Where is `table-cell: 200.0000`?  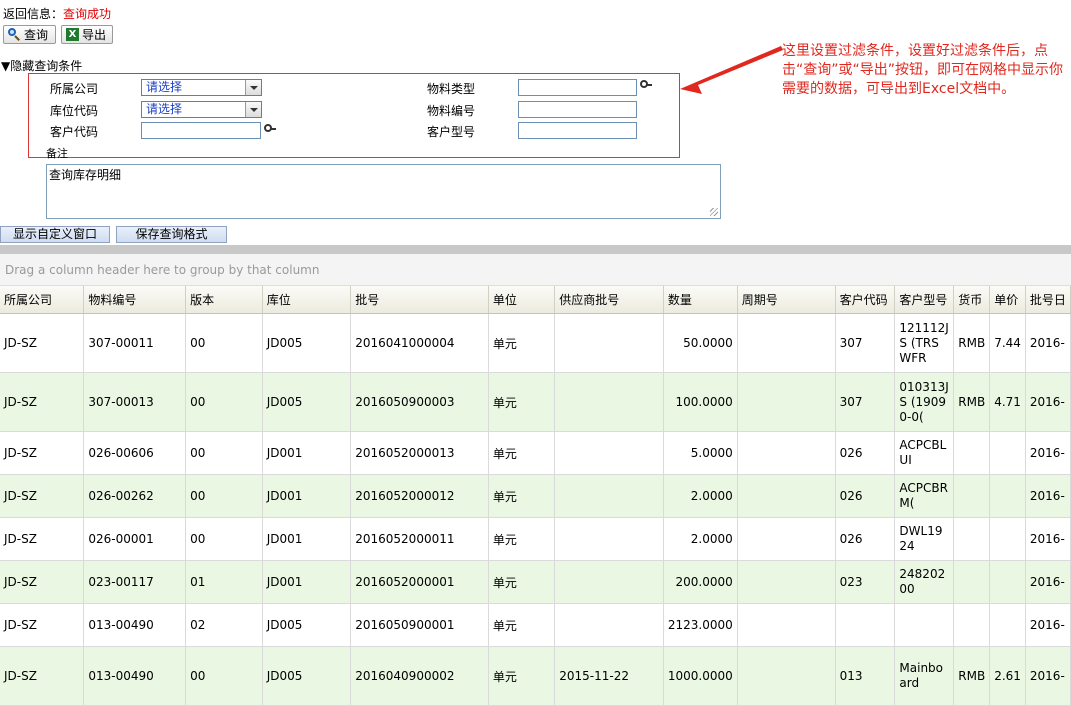 table-cell: 200.0000 is located at coordinates (700, 582).